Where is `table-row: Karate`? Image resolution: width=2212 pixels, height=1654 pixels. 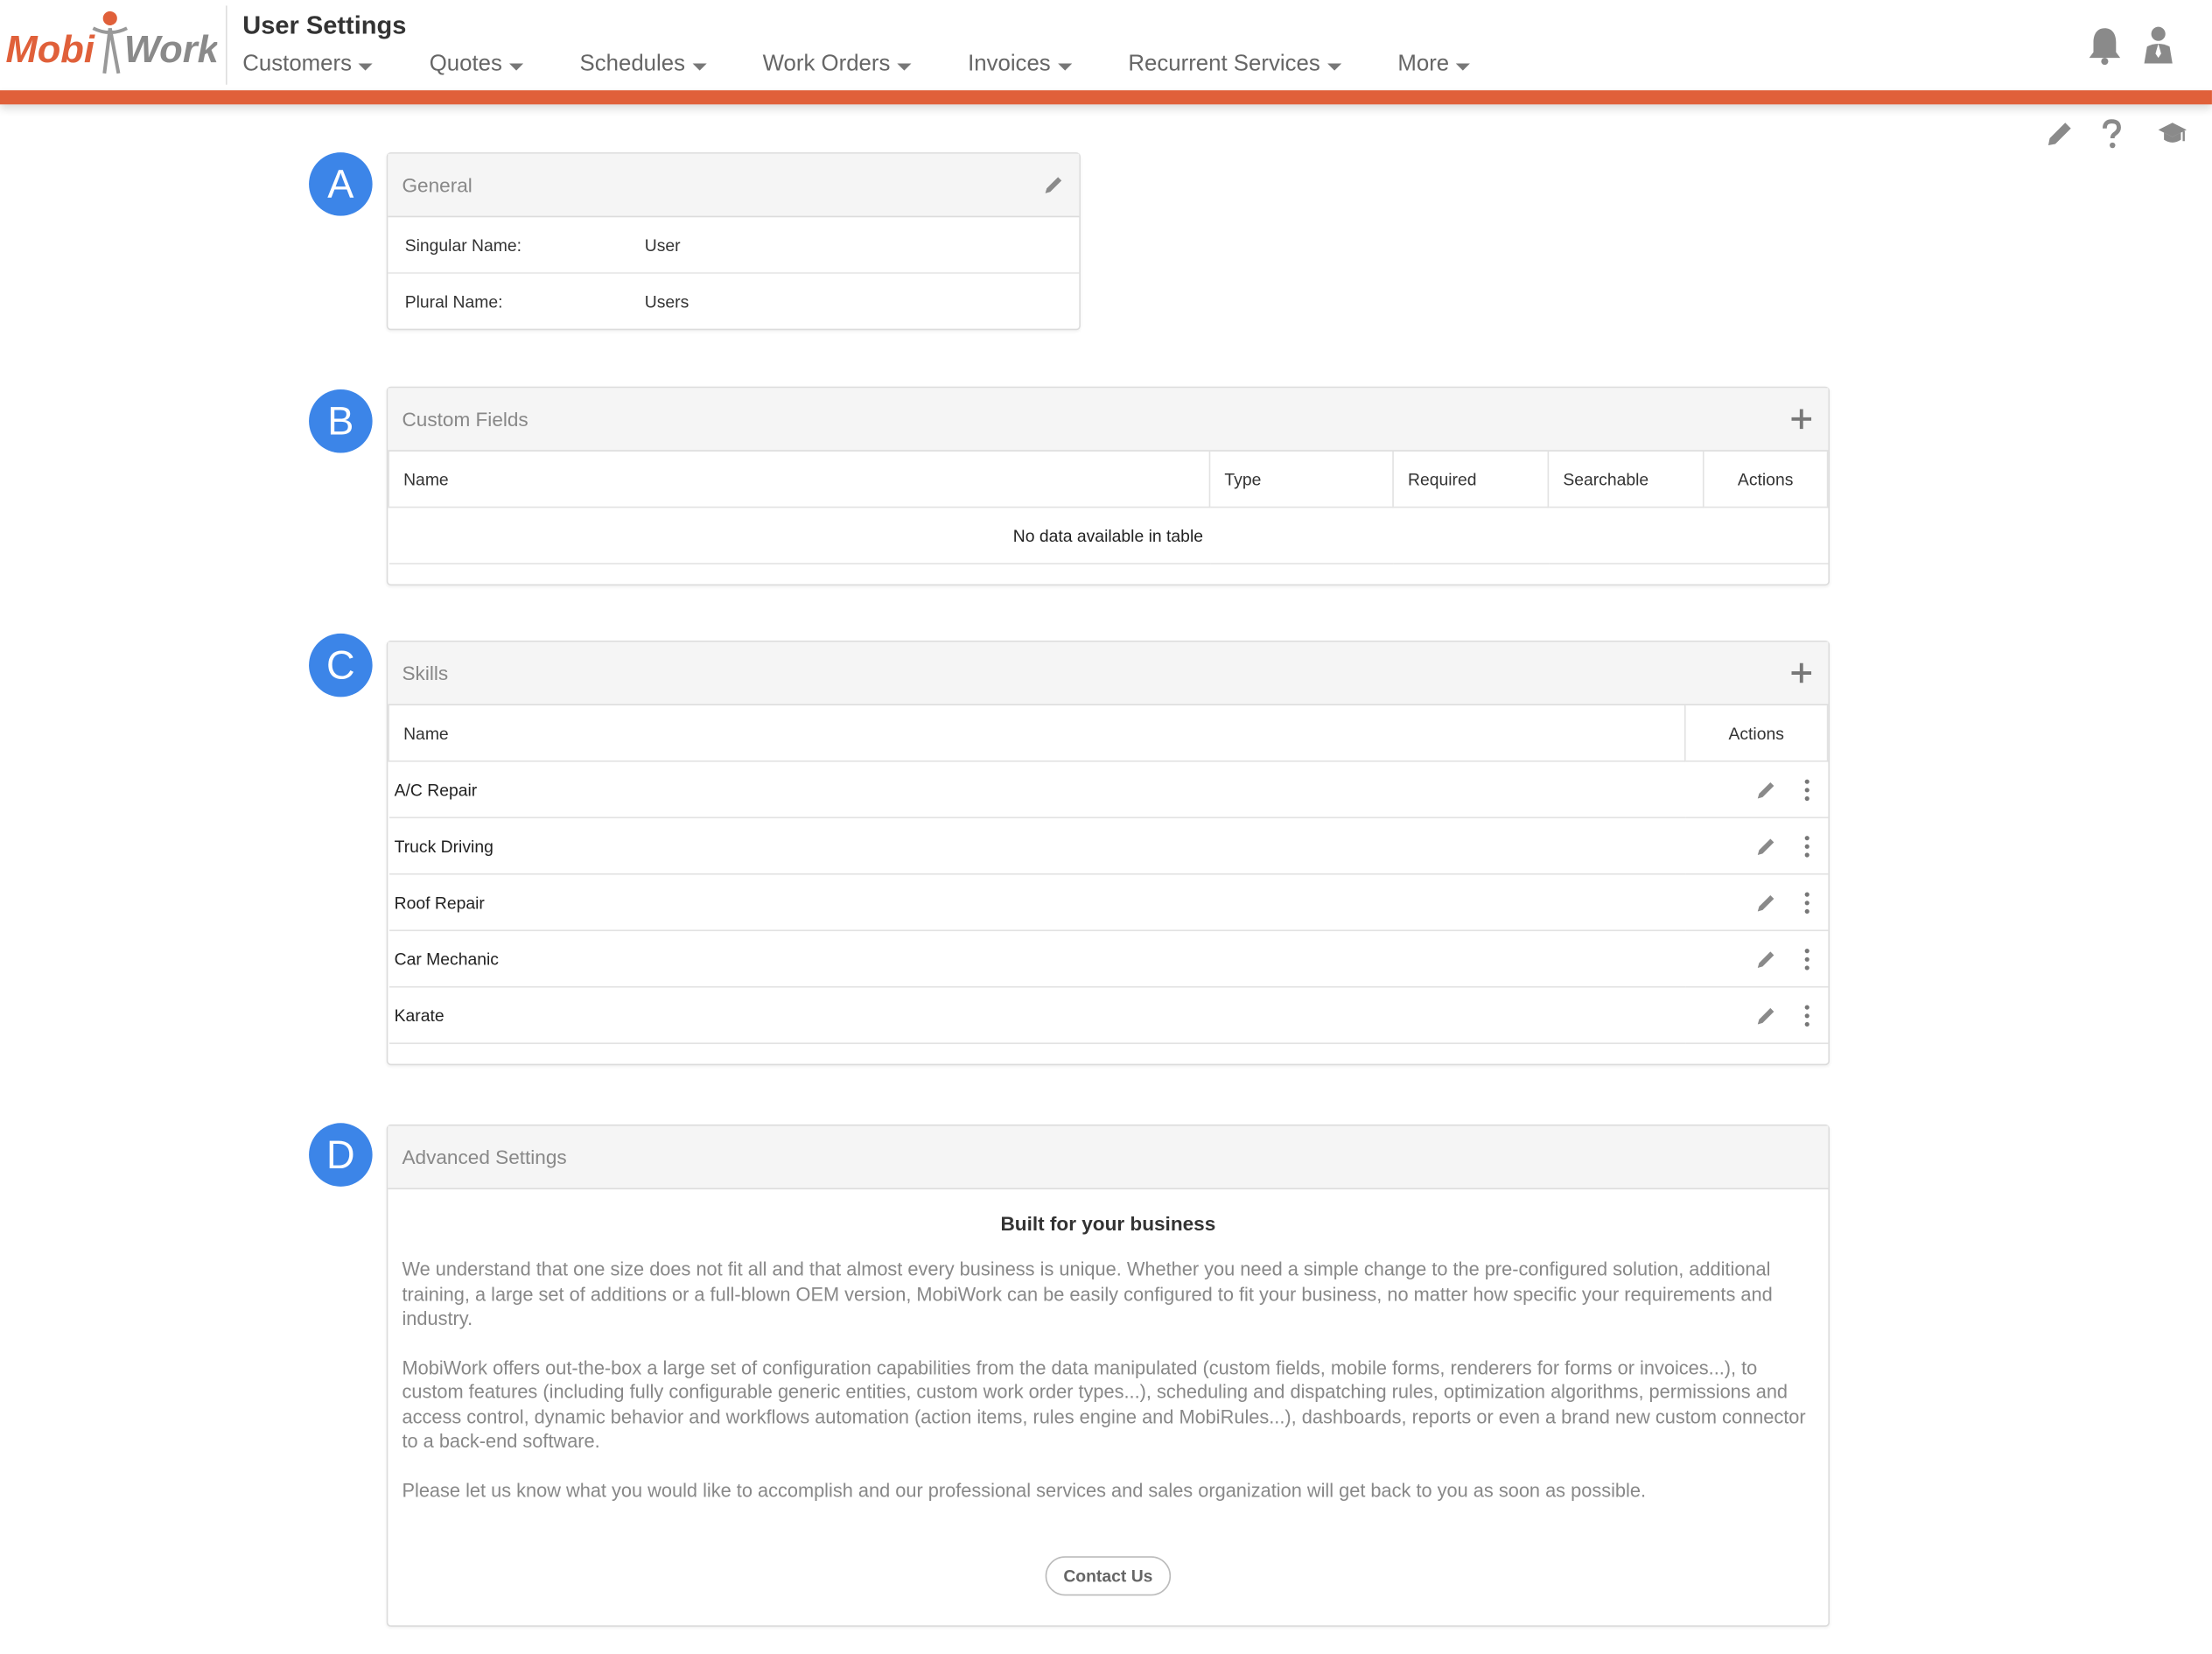 table-row: Karate is located at coordinates (1108, 1015).